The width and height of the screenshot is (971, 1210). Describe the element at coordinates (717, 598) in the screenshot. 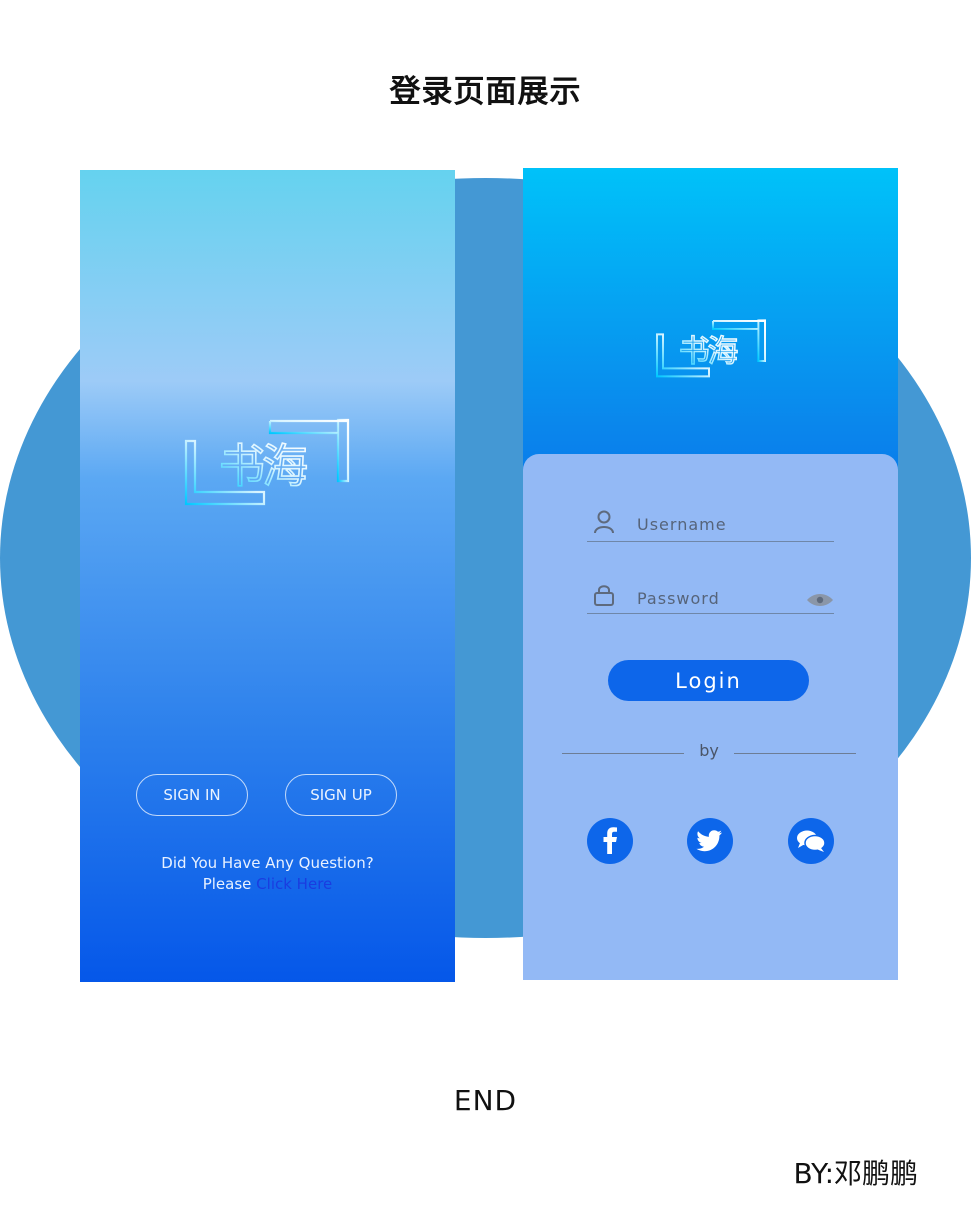

I see `password-input` at that location.